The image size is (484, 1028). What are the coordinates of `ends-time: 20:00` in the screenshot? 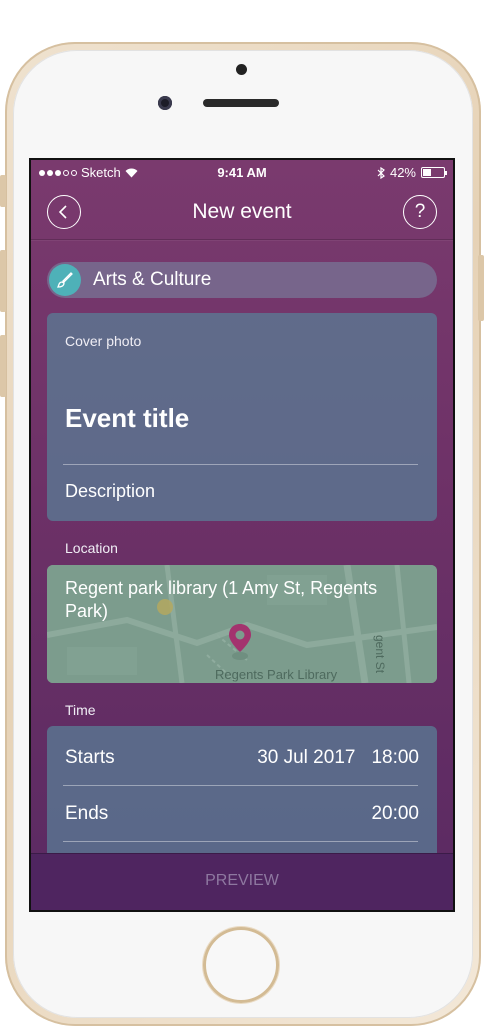 It's located at (395, 814).